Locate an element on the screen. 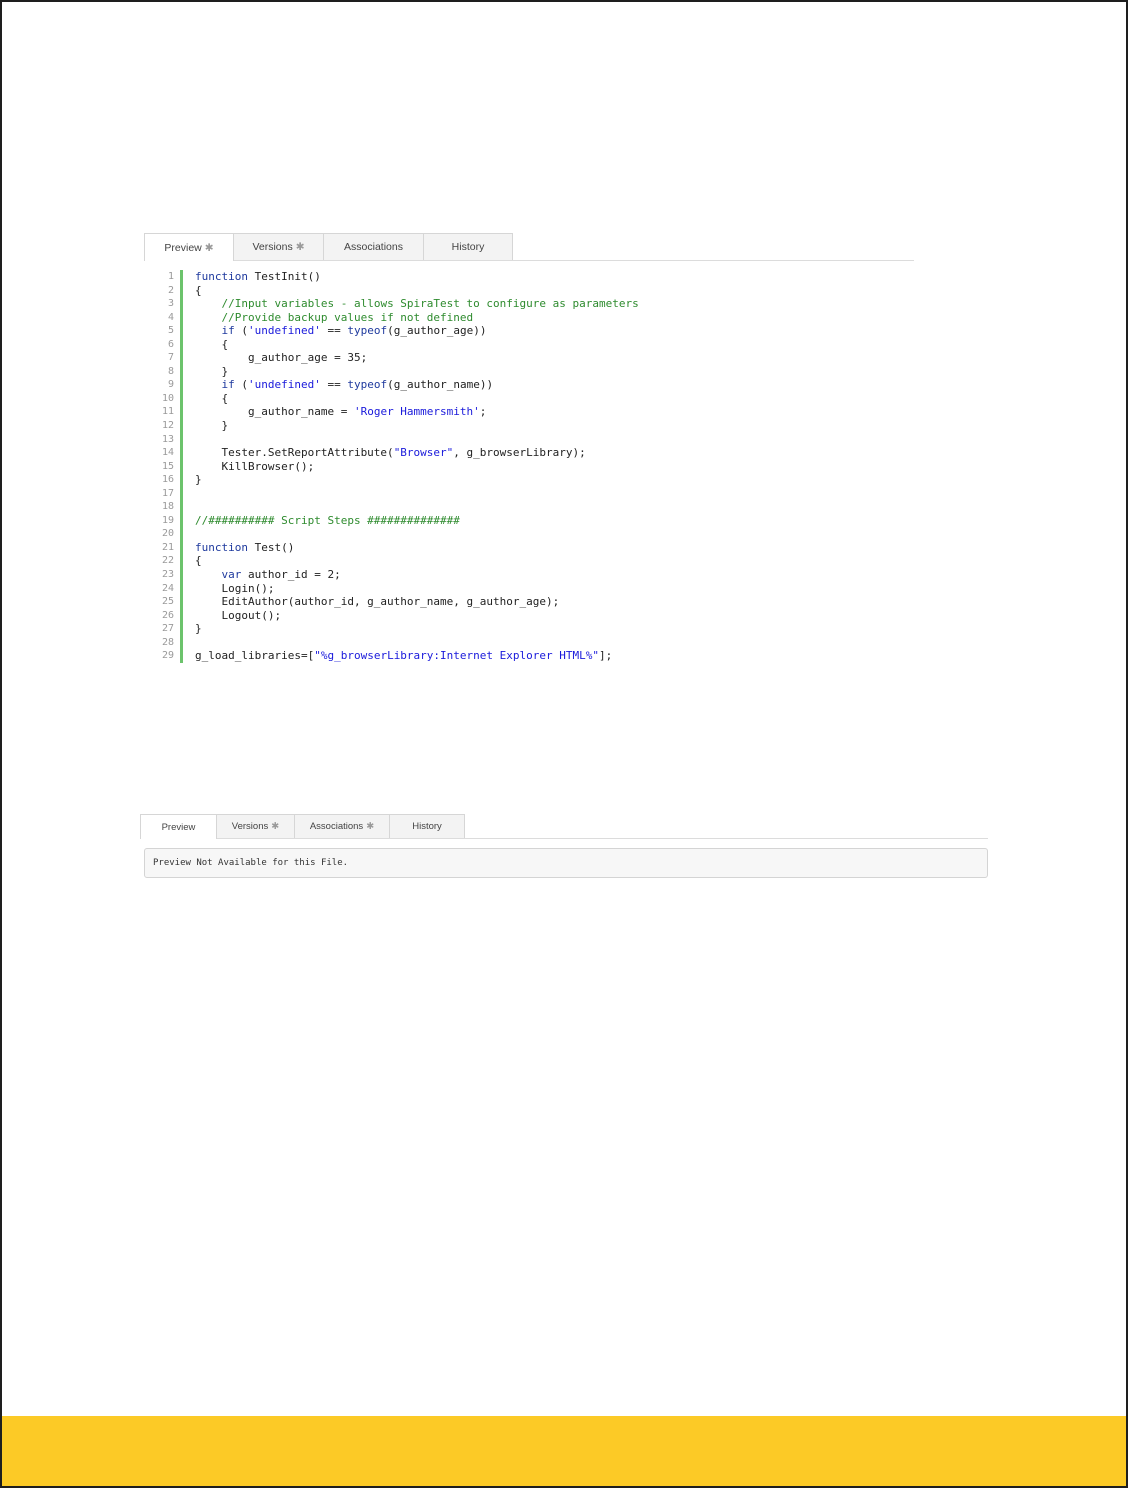  code-token: g_author_age = 35; is located at coordinates (281, 358).